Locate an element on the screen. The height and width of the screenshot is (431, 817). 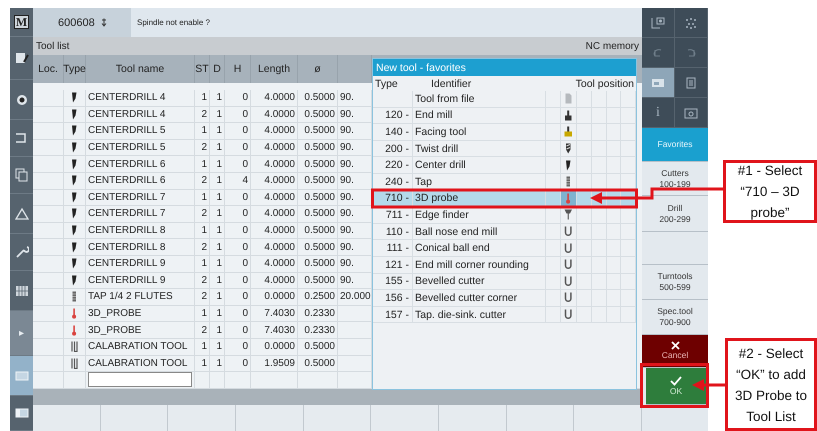
type-number: 155 - is located at coordinates (393, 282).